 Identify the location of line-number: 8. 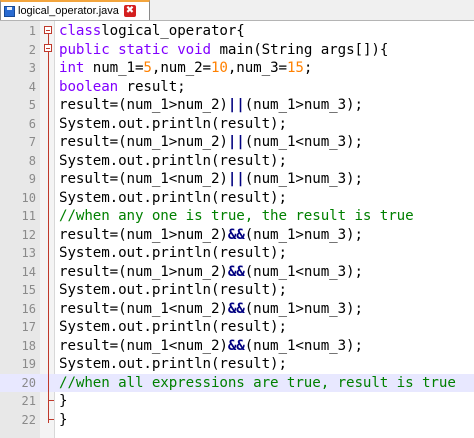
(32, 160).